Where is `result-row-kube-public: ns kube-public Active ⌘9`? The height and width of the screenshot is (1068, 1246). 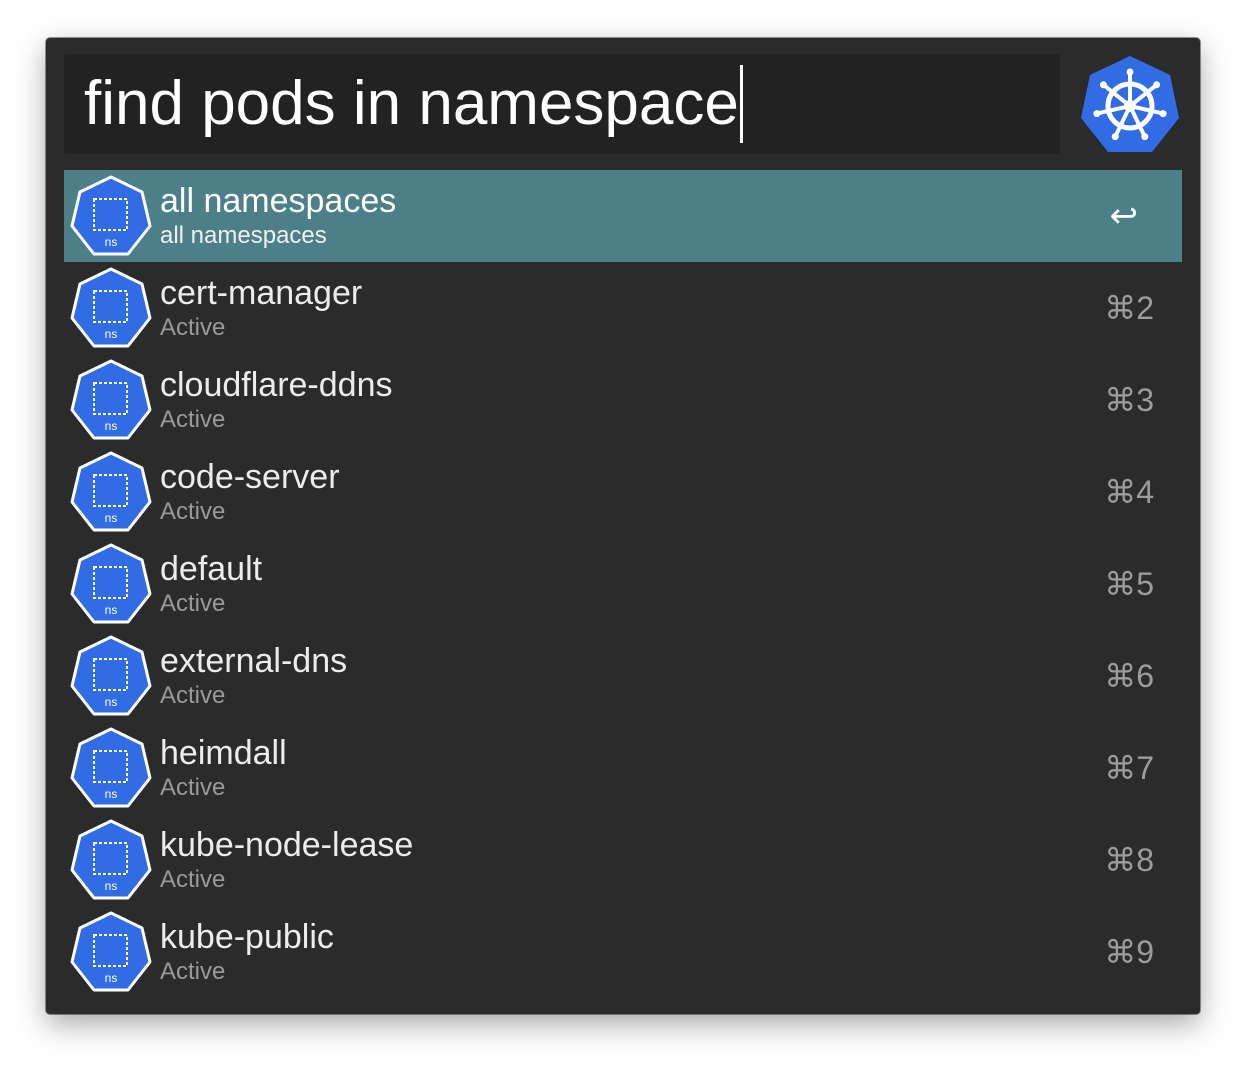
result-row-kube-public: ns kube-public Active ⌘9 is located at coordinates (623, 952).